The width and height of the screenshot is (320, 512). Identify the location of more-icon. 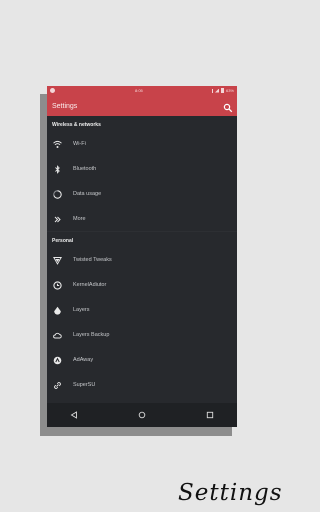
(57, 219).